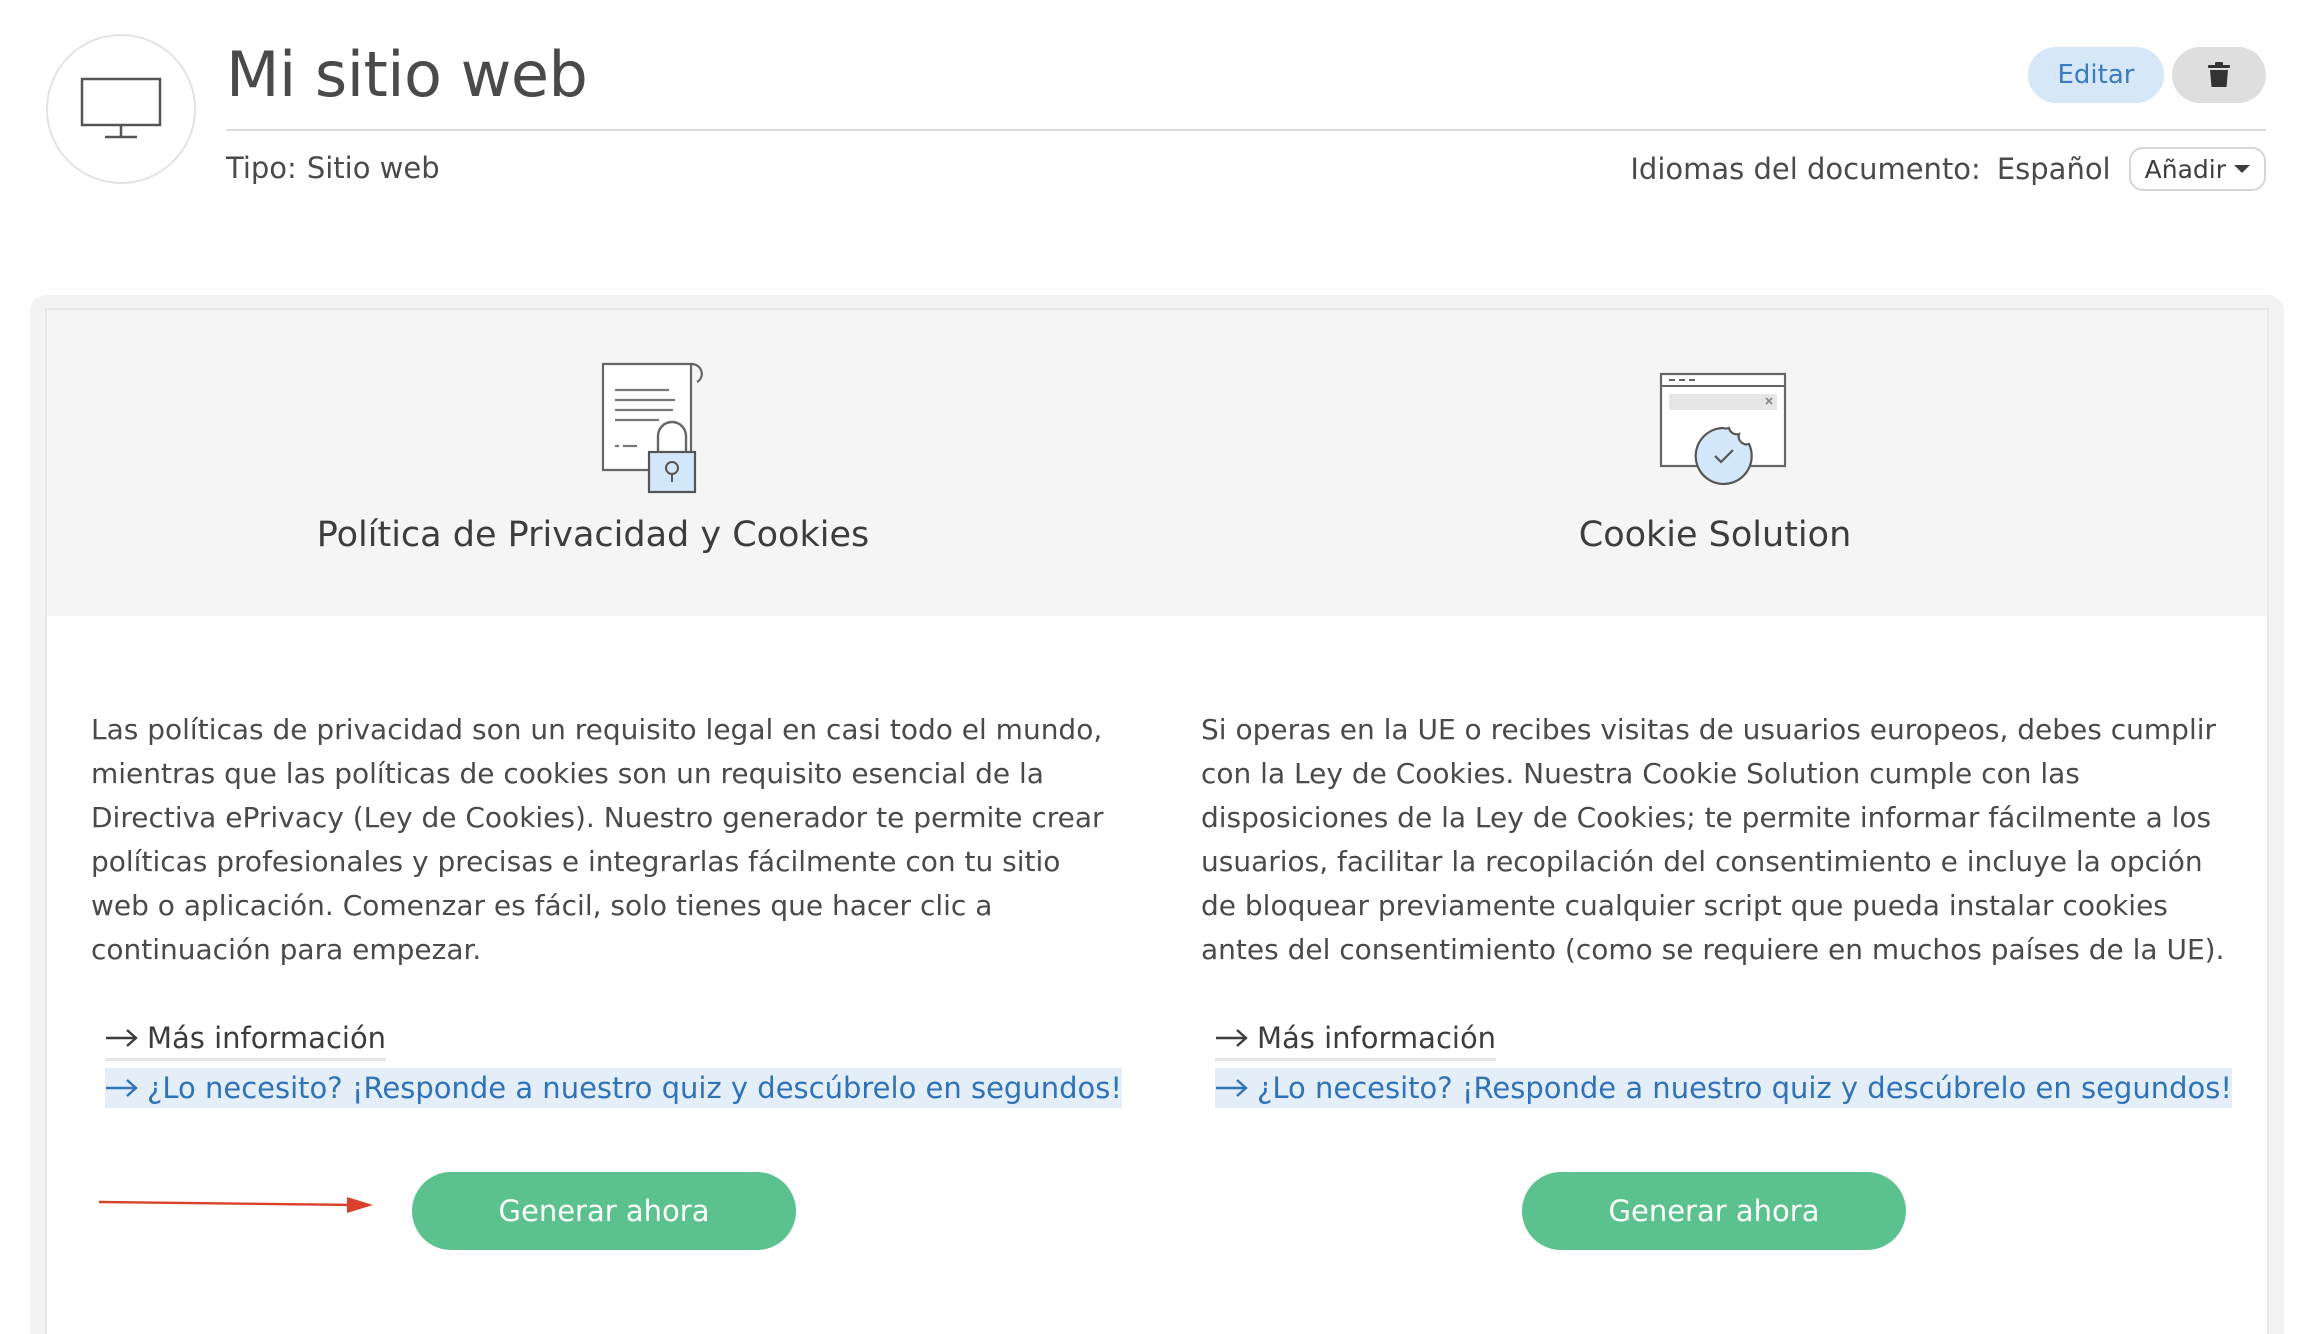  What do you see at coordinates (652, 428) in the screenshot?
I see `document-lock-icon` at bounding box center [652, 428].